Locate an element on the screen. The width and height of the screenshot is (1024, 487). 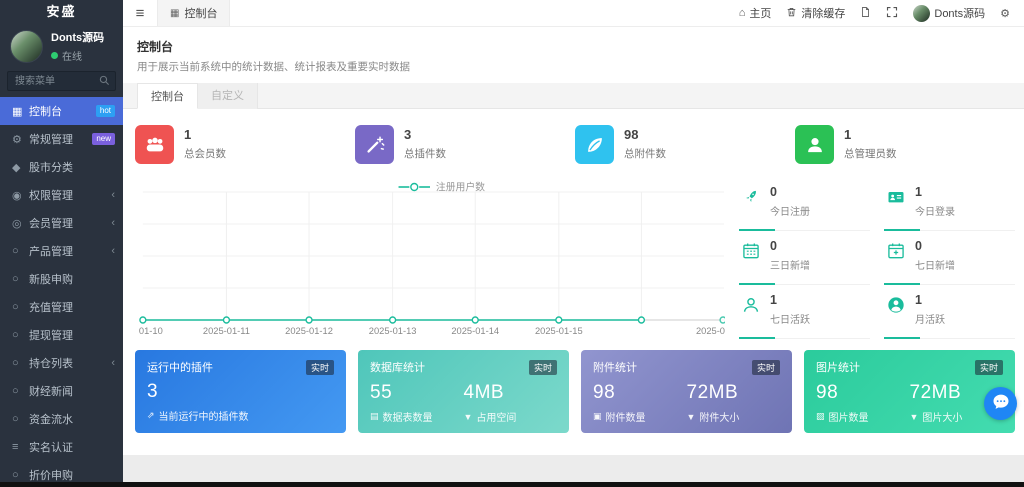
sidebar-item-new-stock: ○ 新股申购 is located at coordinates (61, 279).